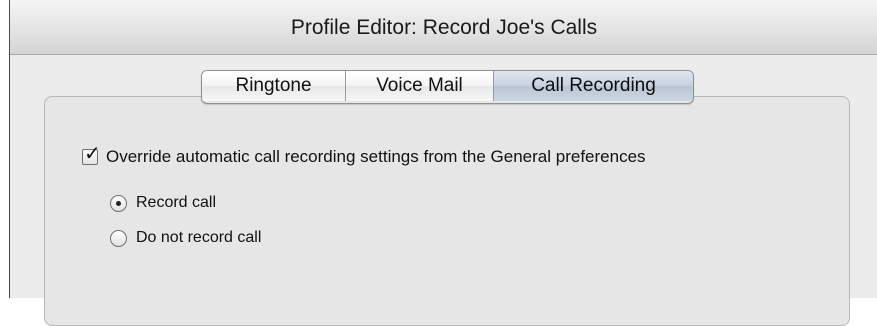  I want to click on tab-voice-mail: Voice Mail, so click(420, 86).